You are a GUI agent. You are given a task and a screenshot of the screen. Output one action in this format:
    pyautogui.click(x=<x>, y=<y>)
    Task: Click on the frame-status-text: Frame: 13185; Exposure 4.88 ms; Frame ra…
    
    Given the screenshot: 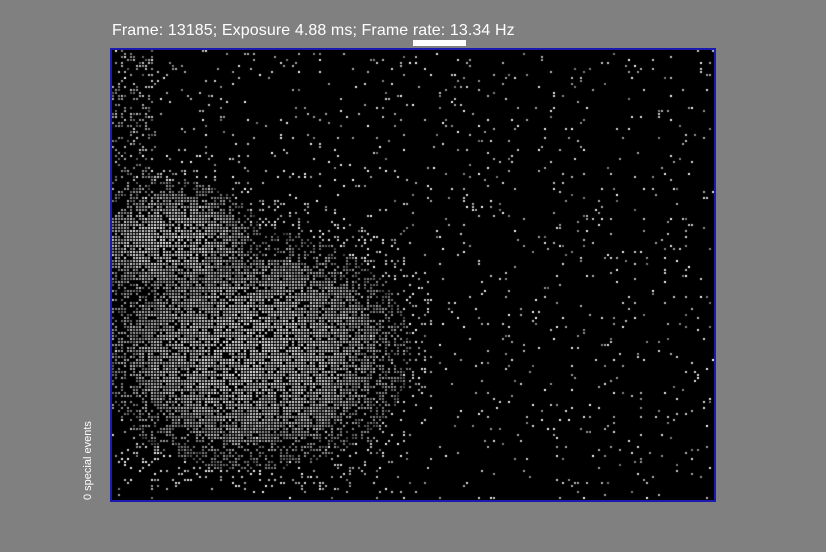 What is the action you would take?
    pyautogui.click(x=313, y=30)
    